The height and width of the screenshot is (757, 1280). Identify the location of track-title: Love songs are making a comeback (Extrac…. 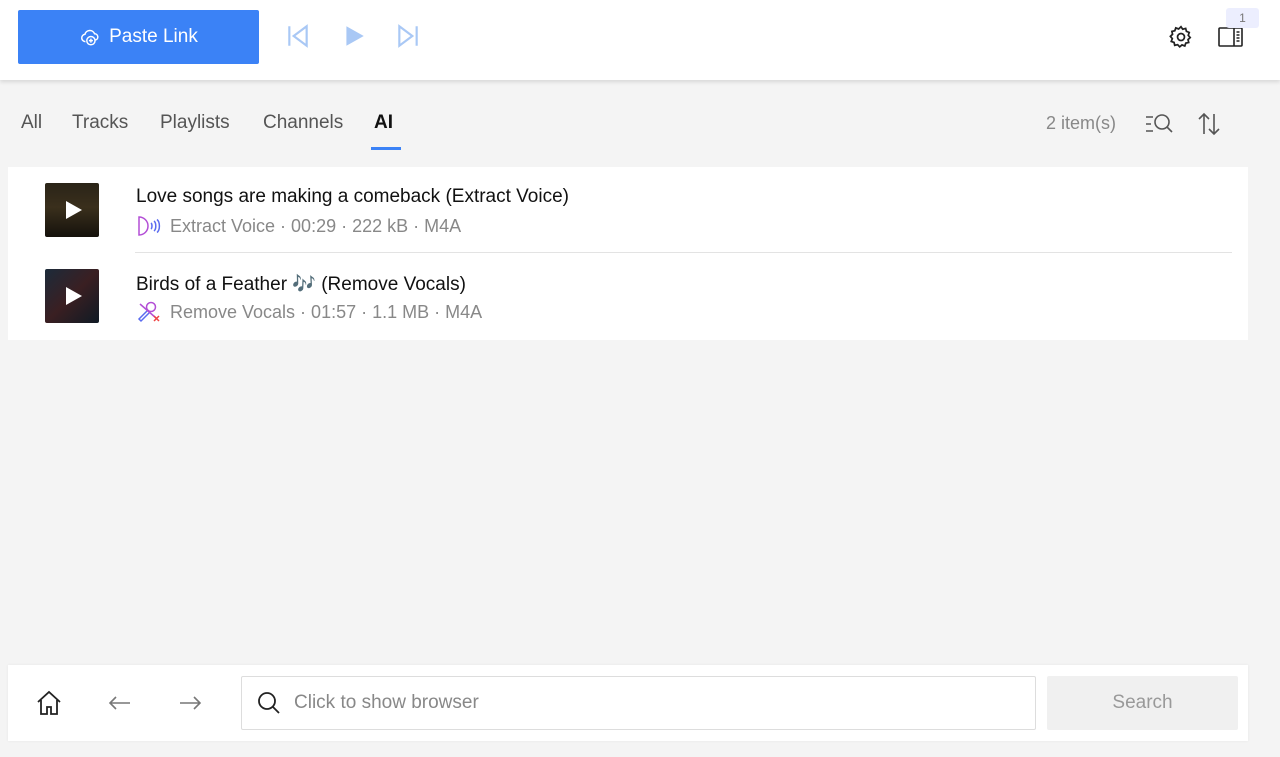
(352, 196).